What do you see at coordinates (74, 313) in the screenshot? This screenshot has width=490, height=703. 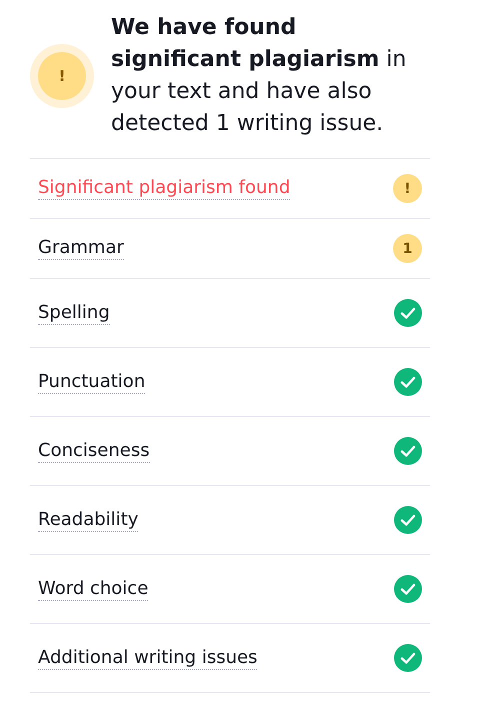 I see `check-link: Spelling` at bounding box center [74, 313].